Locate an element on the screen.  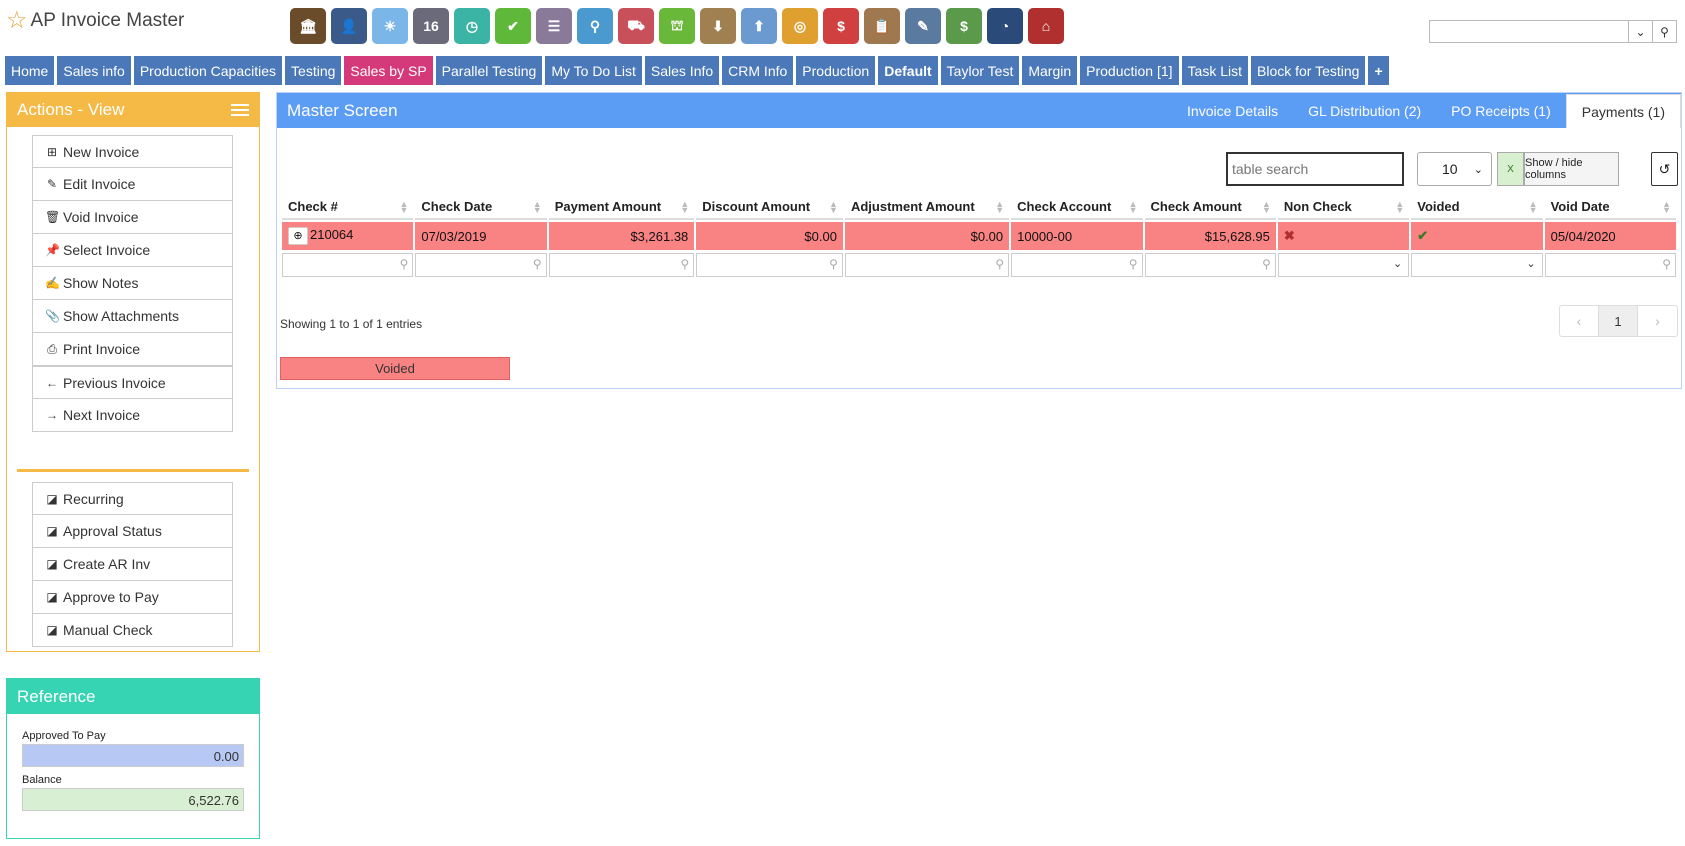
weather-icon: ☀ is located at coordinates (390, 26).